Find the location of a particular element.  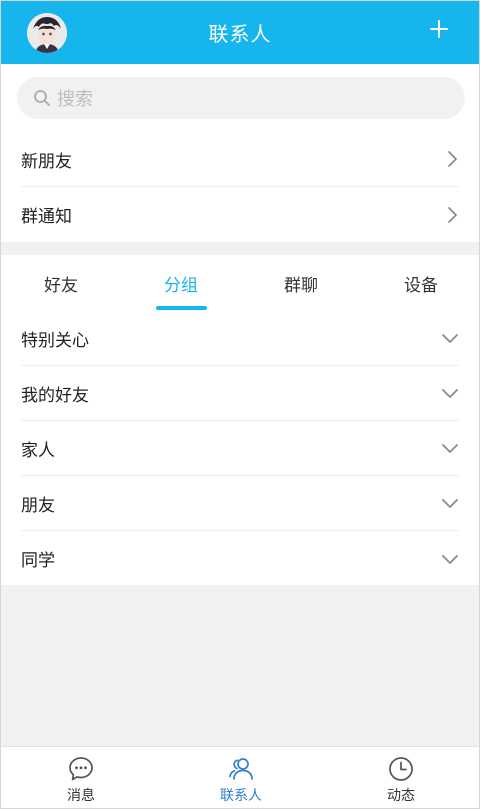

group-item-family: 家人 is located at coordinates (240, 448).